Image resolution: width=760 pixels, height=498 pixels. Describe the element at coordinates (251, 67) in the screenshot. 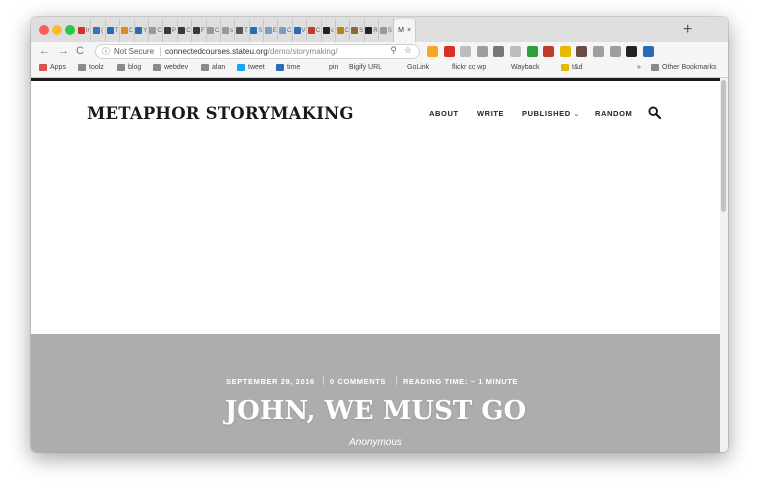

I see `bookmark-tweet: tweet` at that location.